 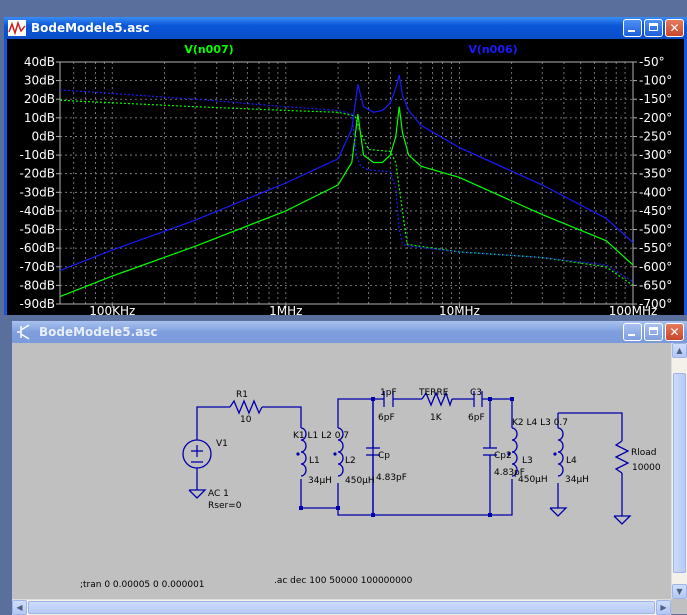 I want to click on right-tick-label: -500°, so click(x=655, y=230).